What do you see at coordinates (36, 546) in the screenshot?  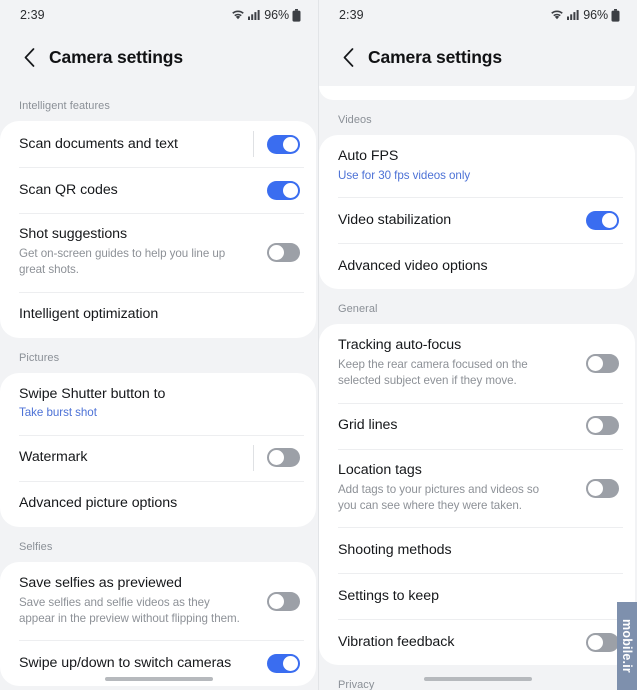 I see `section-label-selfies: Selfies` at bounding box center [36, 546].